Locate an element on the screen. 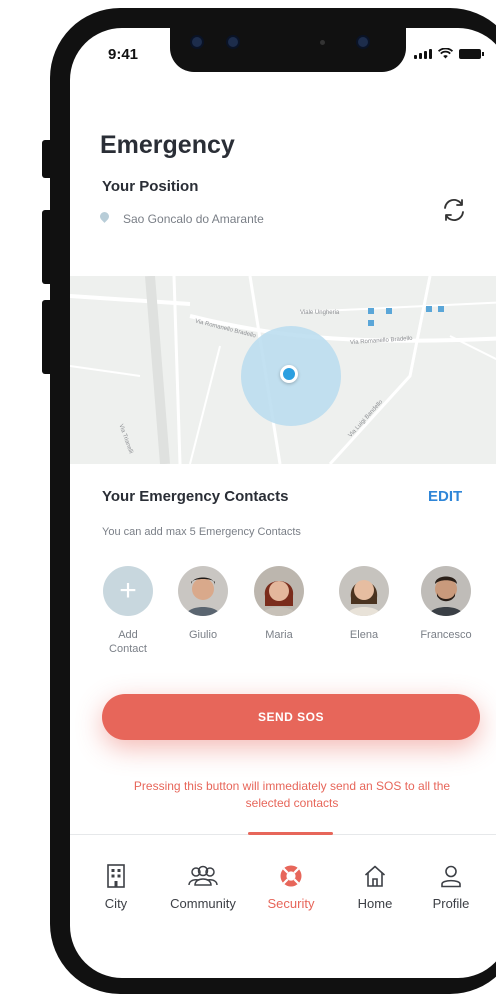 This screenshot has height=995, width=496. tab-city: City is located at coordinates (116, 887).